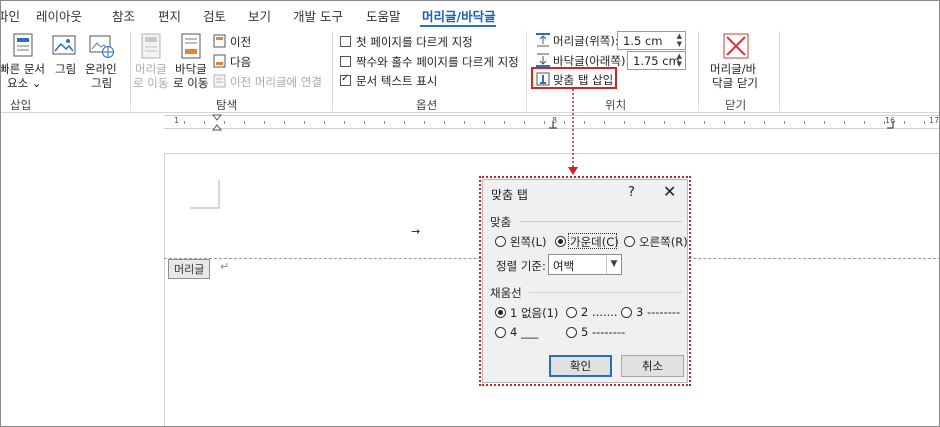 This screenshot has height=427, width=940. I want to click on group-label-navigation: 탐색, so click(227, 105).